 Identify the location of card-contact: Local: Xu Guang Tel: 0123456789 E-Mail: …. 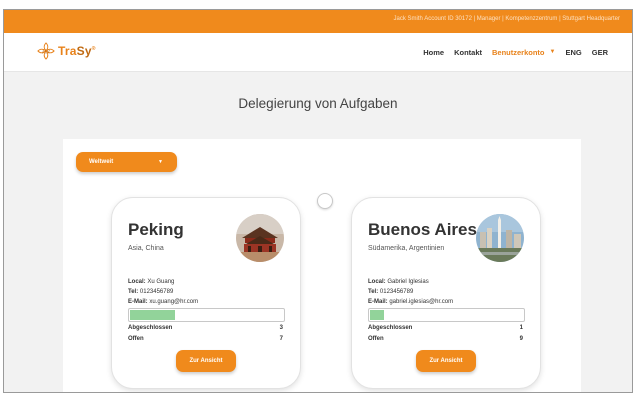
(163, 292).